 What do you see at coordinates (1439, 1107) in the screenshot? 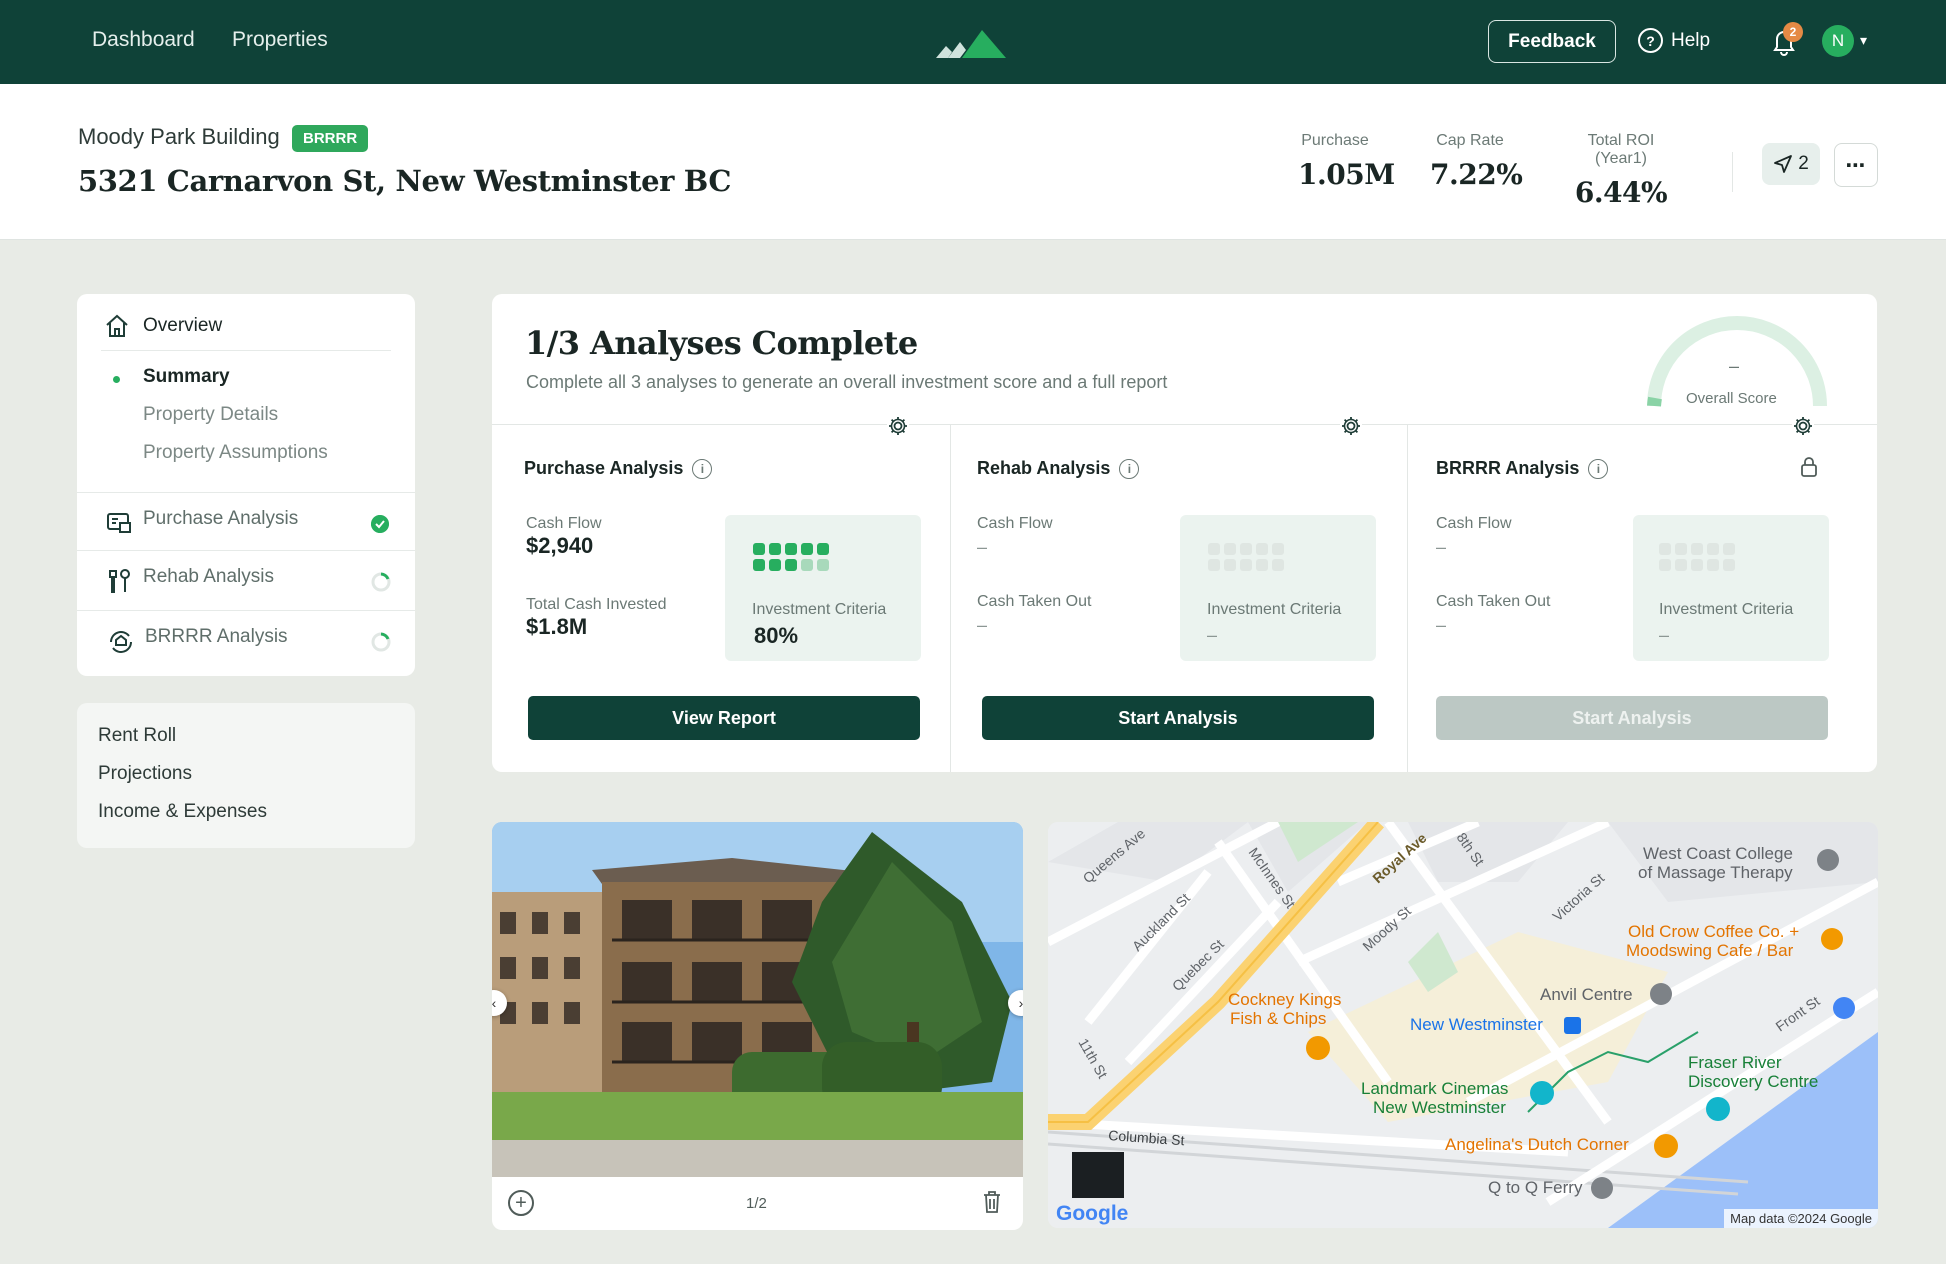
I see `map-poi-landmark-line2: New Westminster` at bounding box center [1439, 1107].